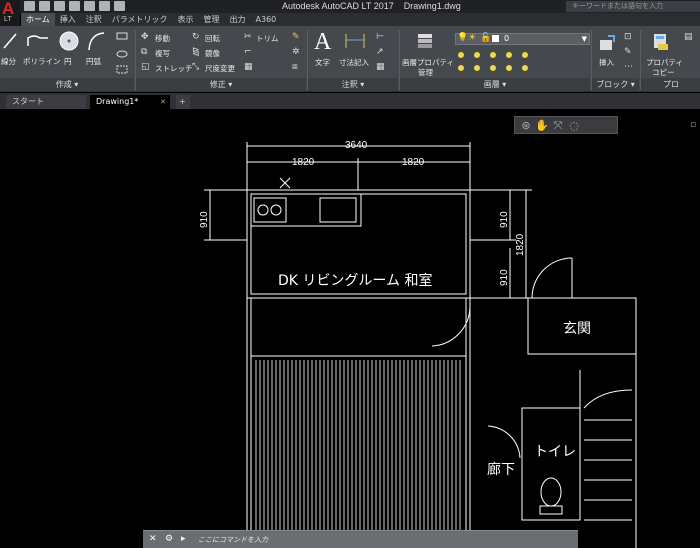 Image resolution: width=700 pixels, height=548 pixels. I want to click on block-attribute-icon: ⋯, so click(628, 67).